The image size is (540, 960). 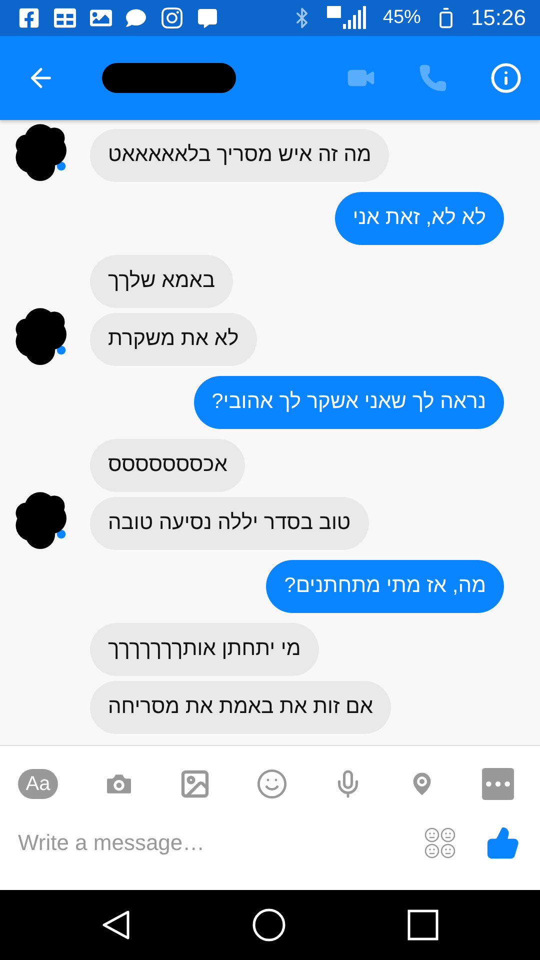 What do you see at coordinates (498, 18) in the screenshot?
I see `clock-time: 15:26` at bounding box center [498, 18].